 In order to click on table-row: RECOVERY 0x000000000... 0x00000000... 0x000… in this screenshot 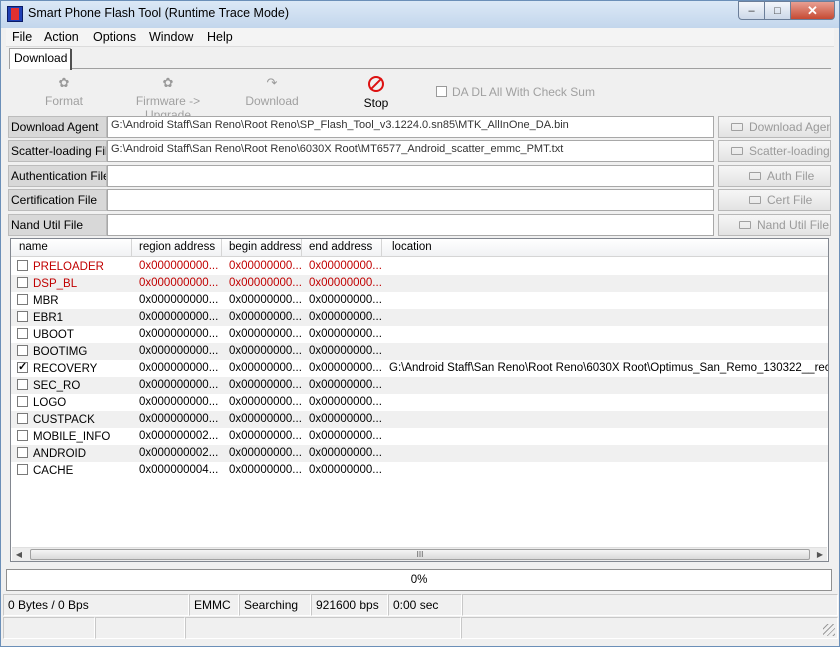, I will do `click(419, 368)`.